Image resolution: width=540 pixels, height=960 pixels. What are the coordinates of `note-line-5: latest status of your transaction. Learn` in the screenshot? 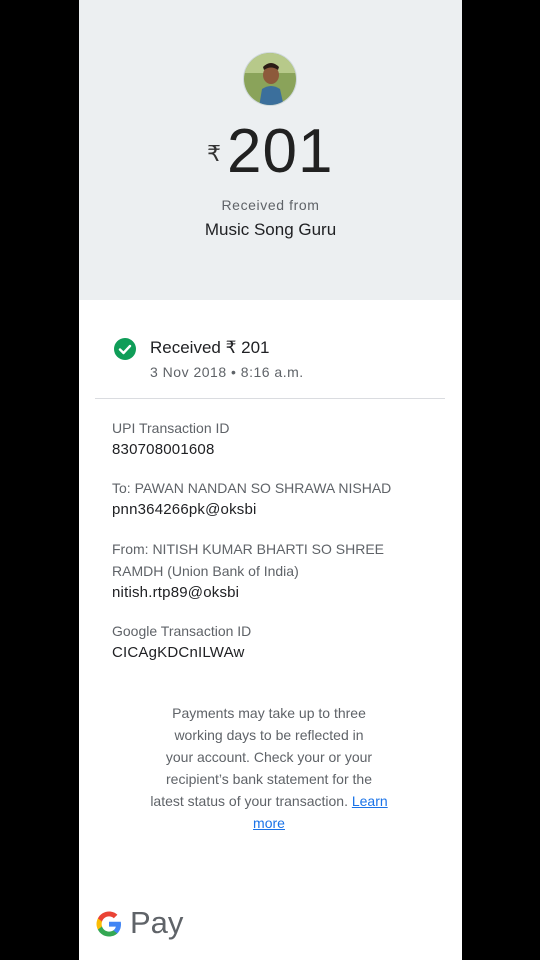 It's located at (269, 801).